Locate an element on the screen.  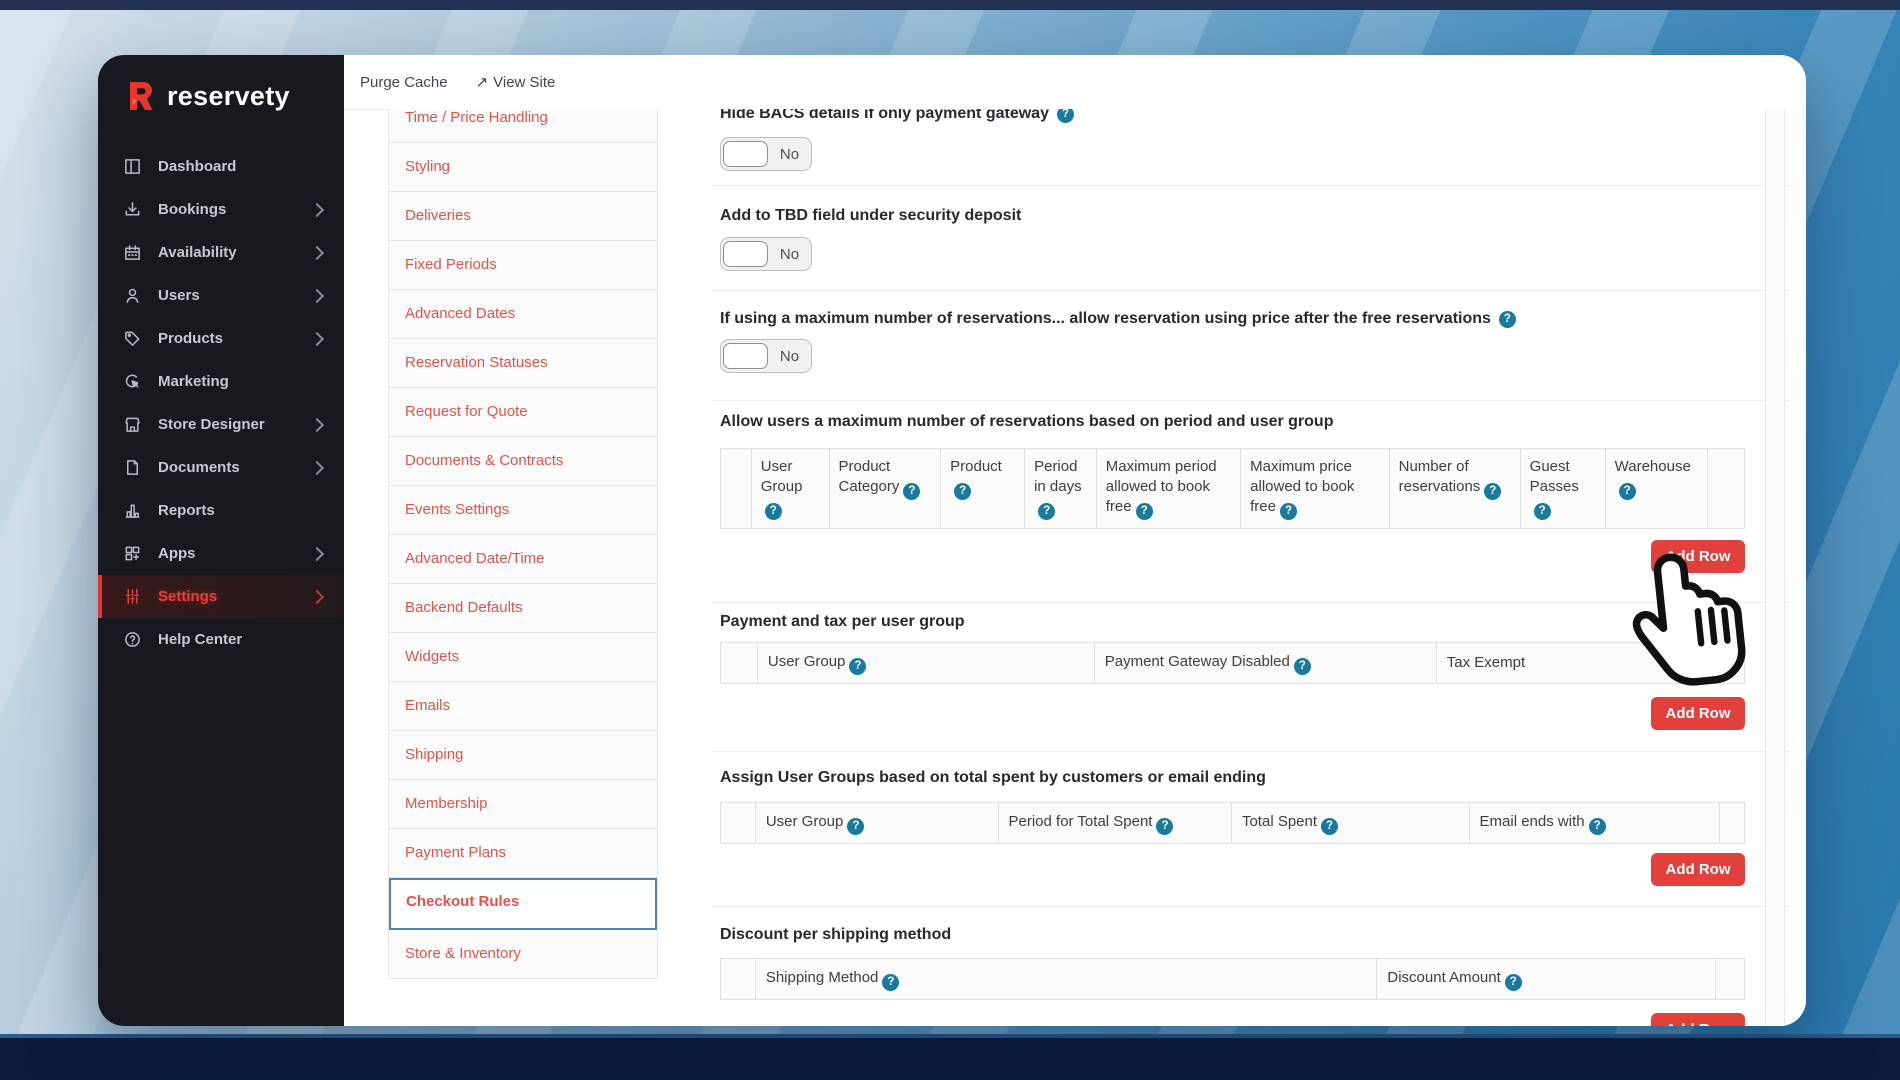
settings-menu-item-reservation-statuses: Reservation Statuses is located at coordinates (523, 363).